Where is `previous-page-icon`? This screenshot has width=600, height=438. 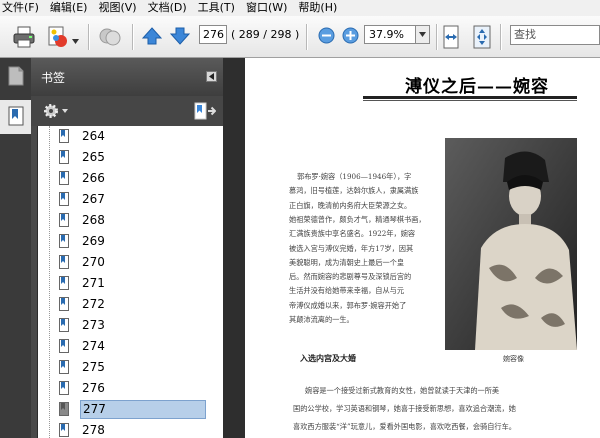 previous-page-icon is located at coordinates (152, 37).